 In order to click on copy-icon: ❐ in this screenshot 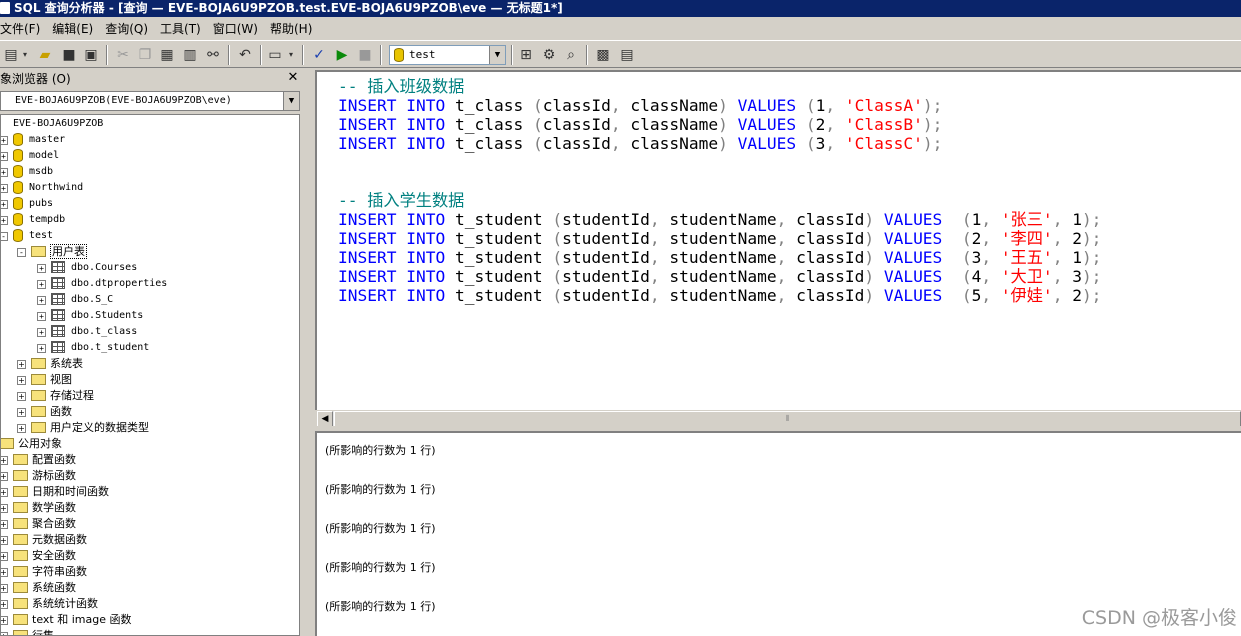, I will do `click(145, 55)`.